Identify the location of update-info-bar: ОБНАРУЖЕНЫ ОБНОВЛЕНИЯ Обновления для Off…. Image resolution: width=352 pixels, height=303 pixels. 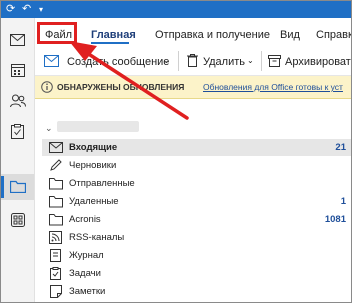
(193, 87).